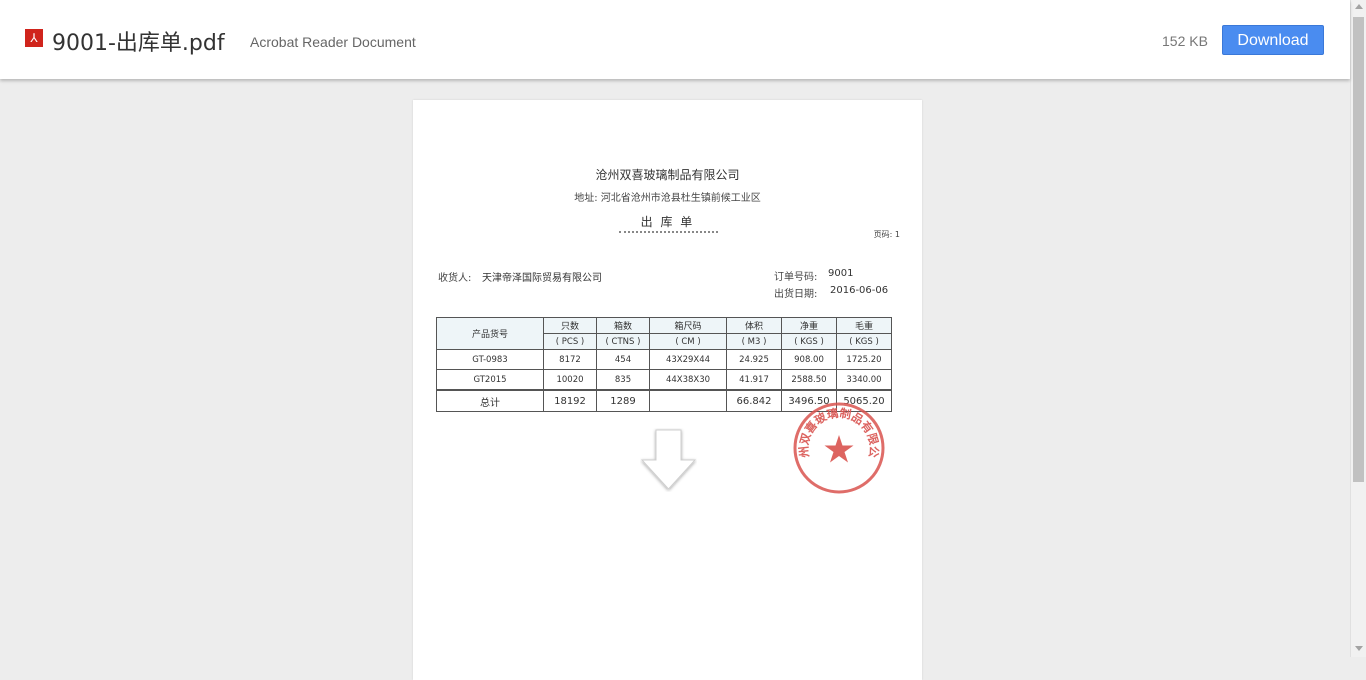 This screenshot has width=1366, height=680. Describe the element at coordinates (864, 380) in the screenshot. I see `table-cell: 3340.00` at that location.